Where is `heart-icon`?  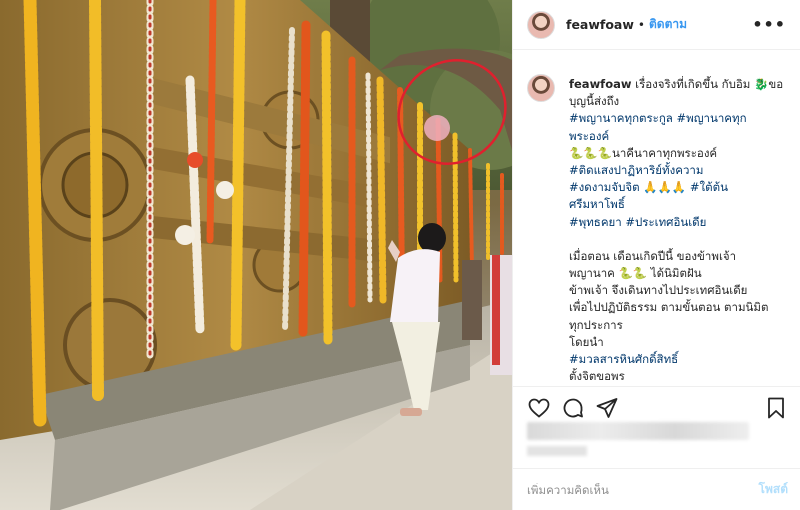
heart-icon is located at coordinates (539, 408).